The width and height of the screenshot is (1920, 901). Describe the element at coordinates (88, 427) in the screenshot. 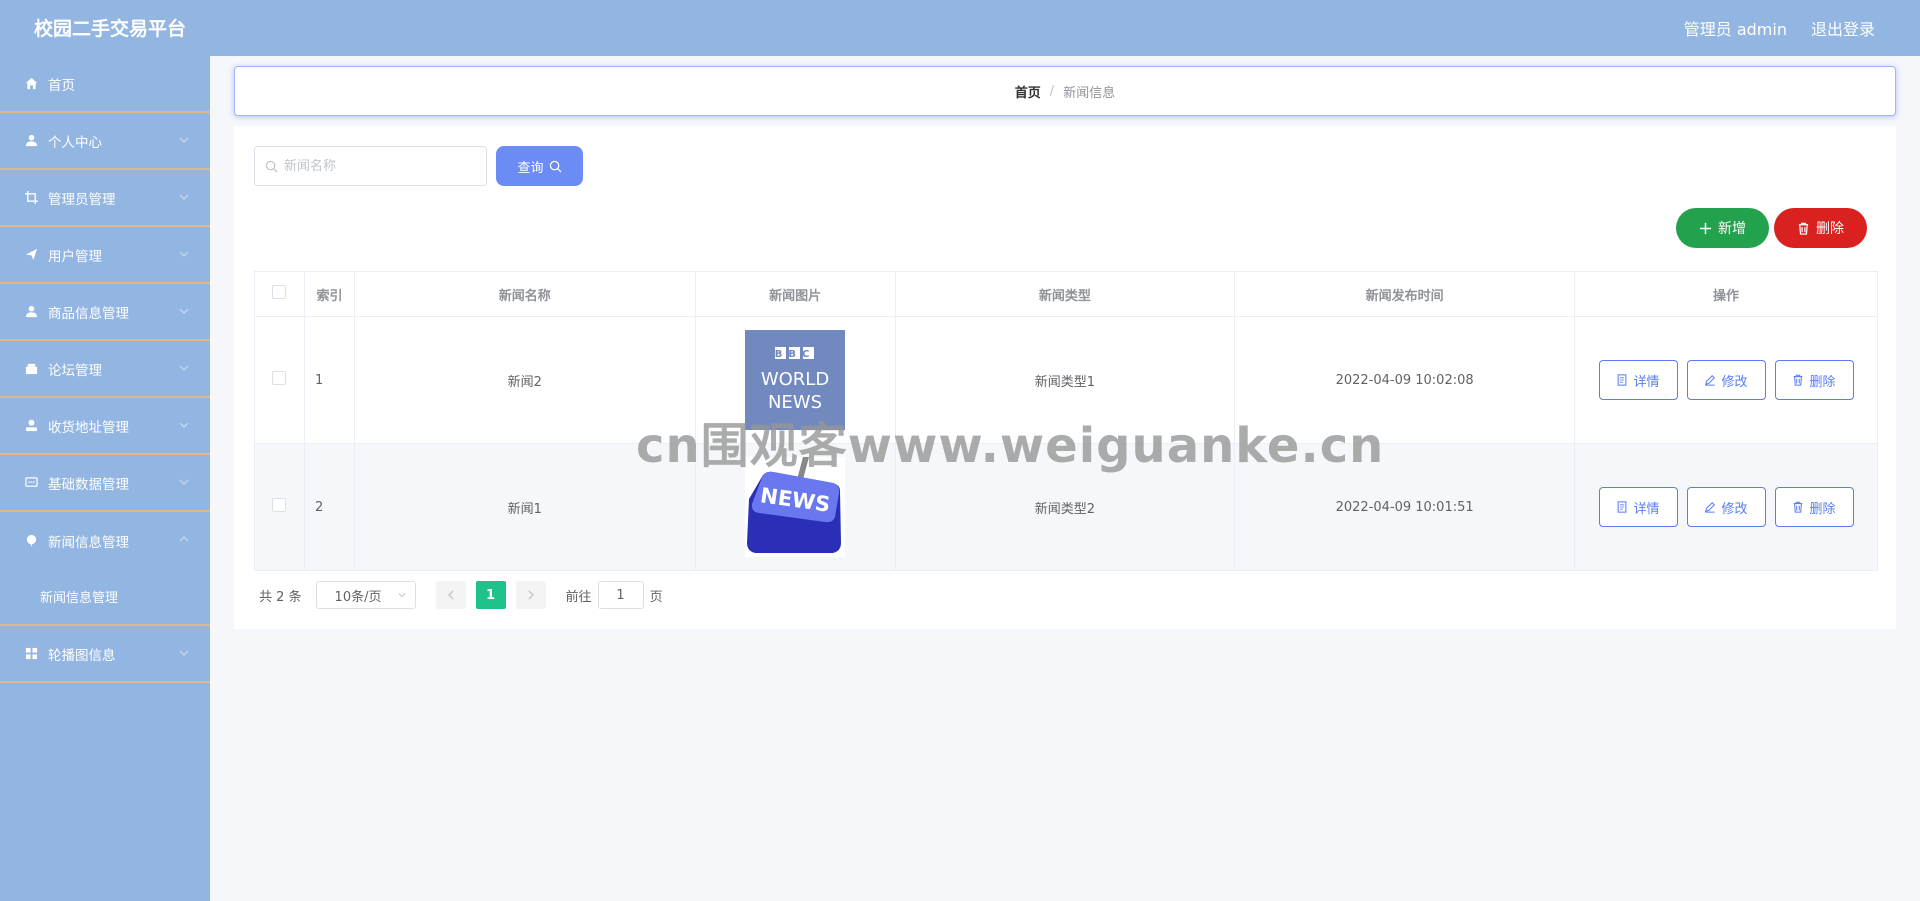

I see `sidebar-item-label: 收货地址管理` at that location.